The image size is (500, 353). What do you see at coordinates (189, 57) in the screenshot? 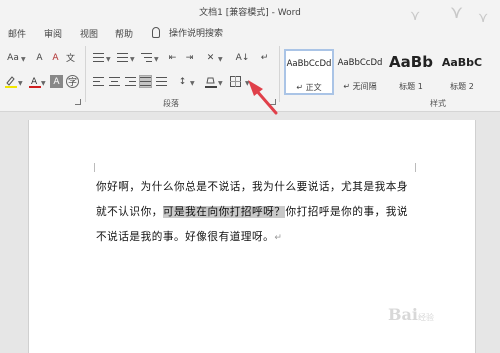
I see `increase-indent-icon: ⇥` at bounding box center [189, 57].